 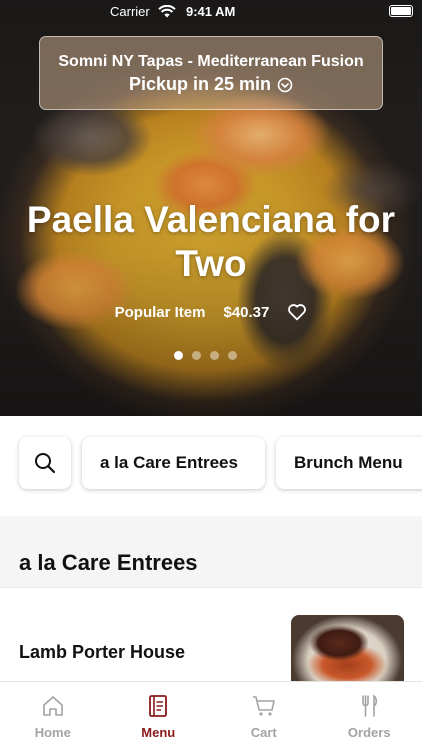 I want to click on carousel-pagination, so click(x=205, y=355).